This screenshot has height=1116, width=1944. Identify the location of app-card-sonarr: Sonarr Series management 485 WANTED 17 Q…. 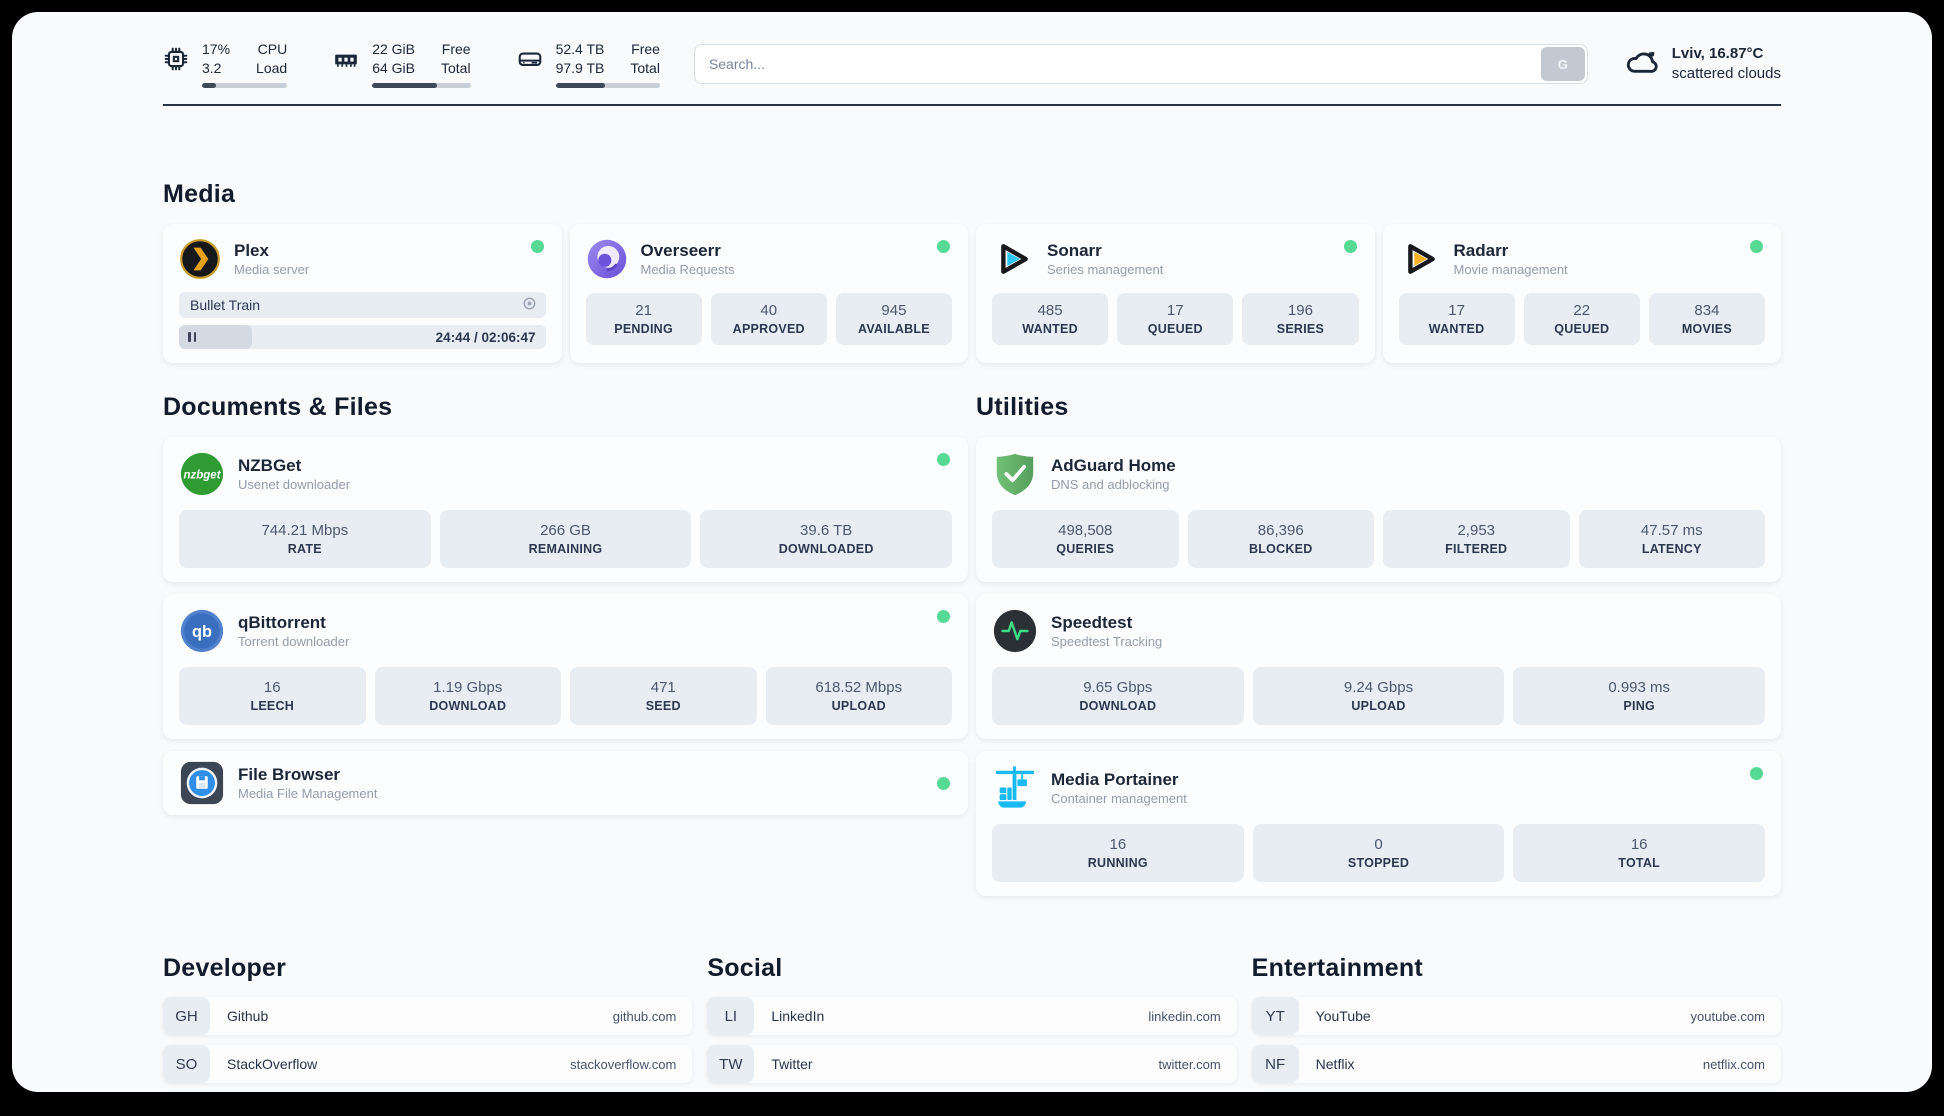
(1175, 293).